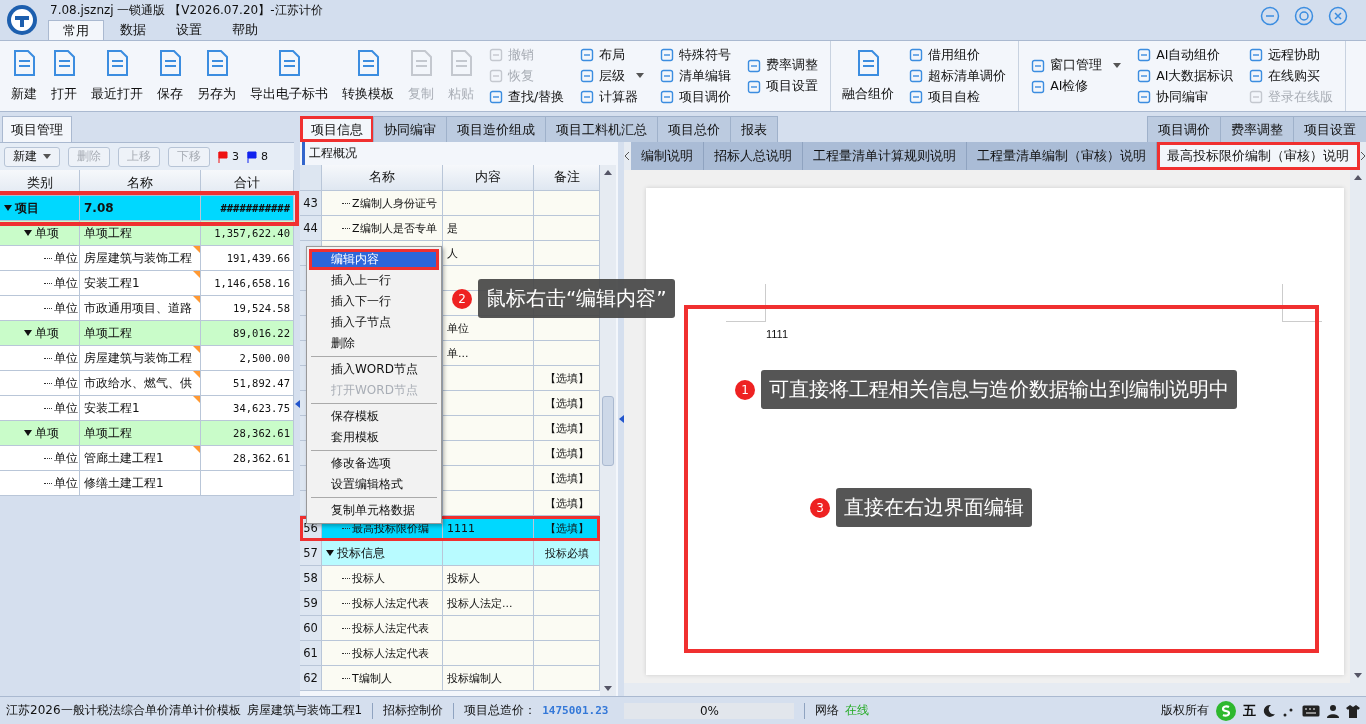  What do you see at coordinates (575, 710) in the screenshot?
I see `status-value: 1475001.23` at bounding box center [575, 710].